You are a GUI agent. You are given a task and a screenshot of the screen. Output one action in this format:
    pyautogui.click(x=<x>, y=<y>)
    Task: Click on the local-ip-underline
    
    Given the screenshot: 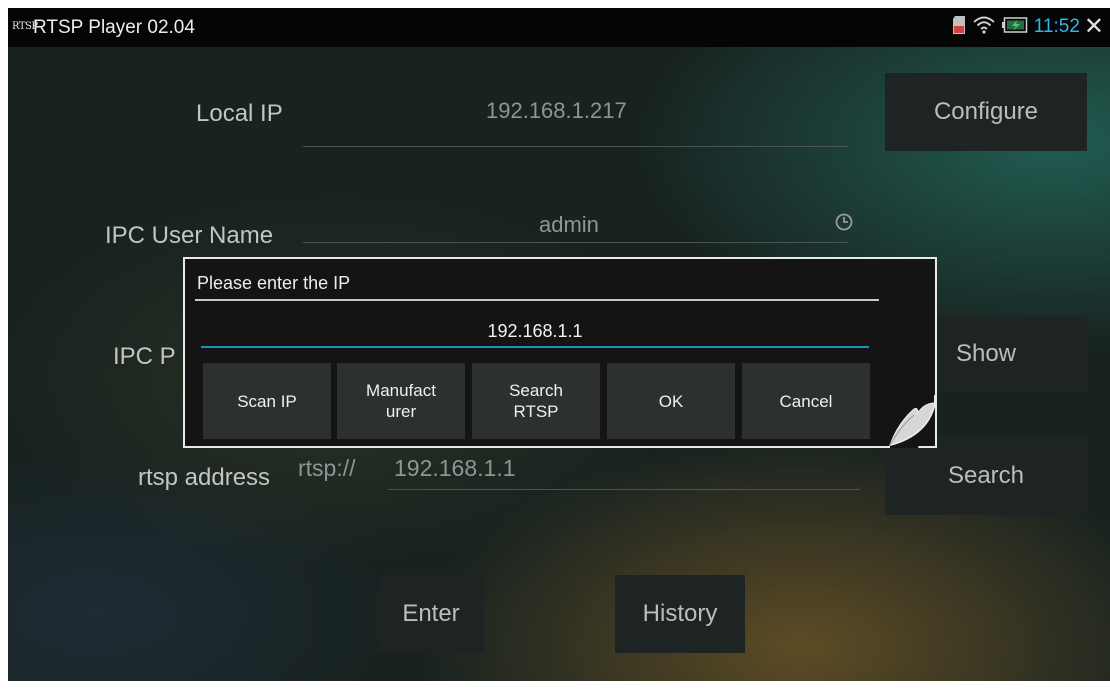 What is the action you would take?
    pyautogui.click(x=575, y=146)
    